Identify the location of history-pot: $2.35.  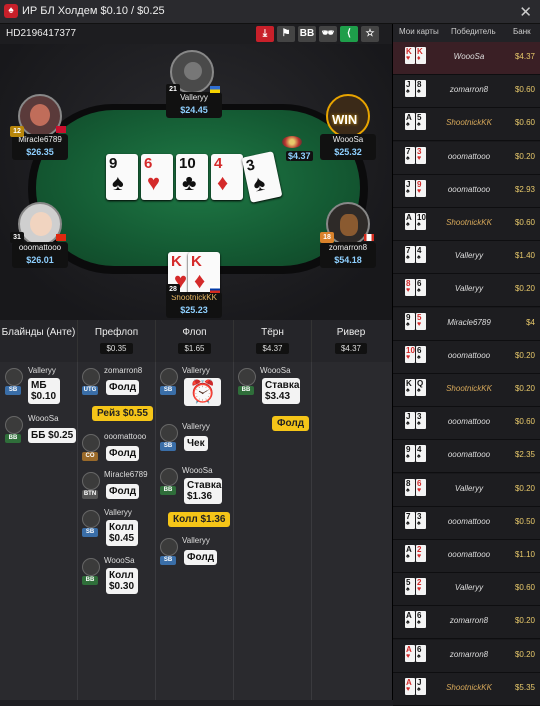
(524, 455).